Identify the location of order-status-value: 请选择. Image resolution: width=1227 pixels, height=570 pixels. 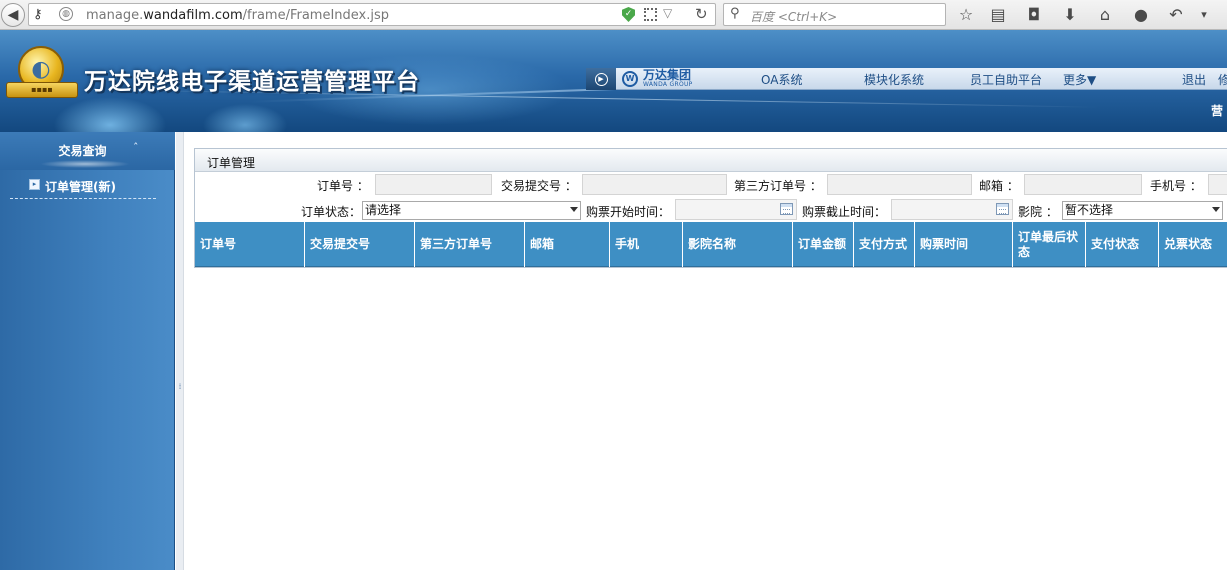
(383, 210).